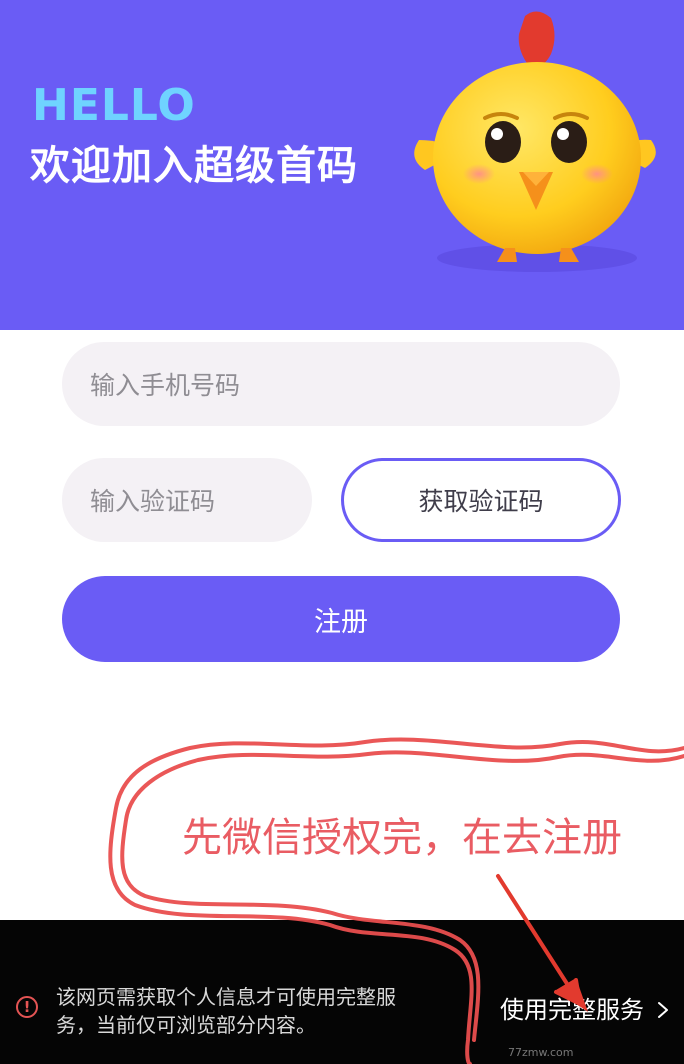 The height and width of the screenshot is (1064, 684). Describe the element at coordinates (165, 385) in the screenshot. I see `phone-placeholder: 输入手机号码` at that location.